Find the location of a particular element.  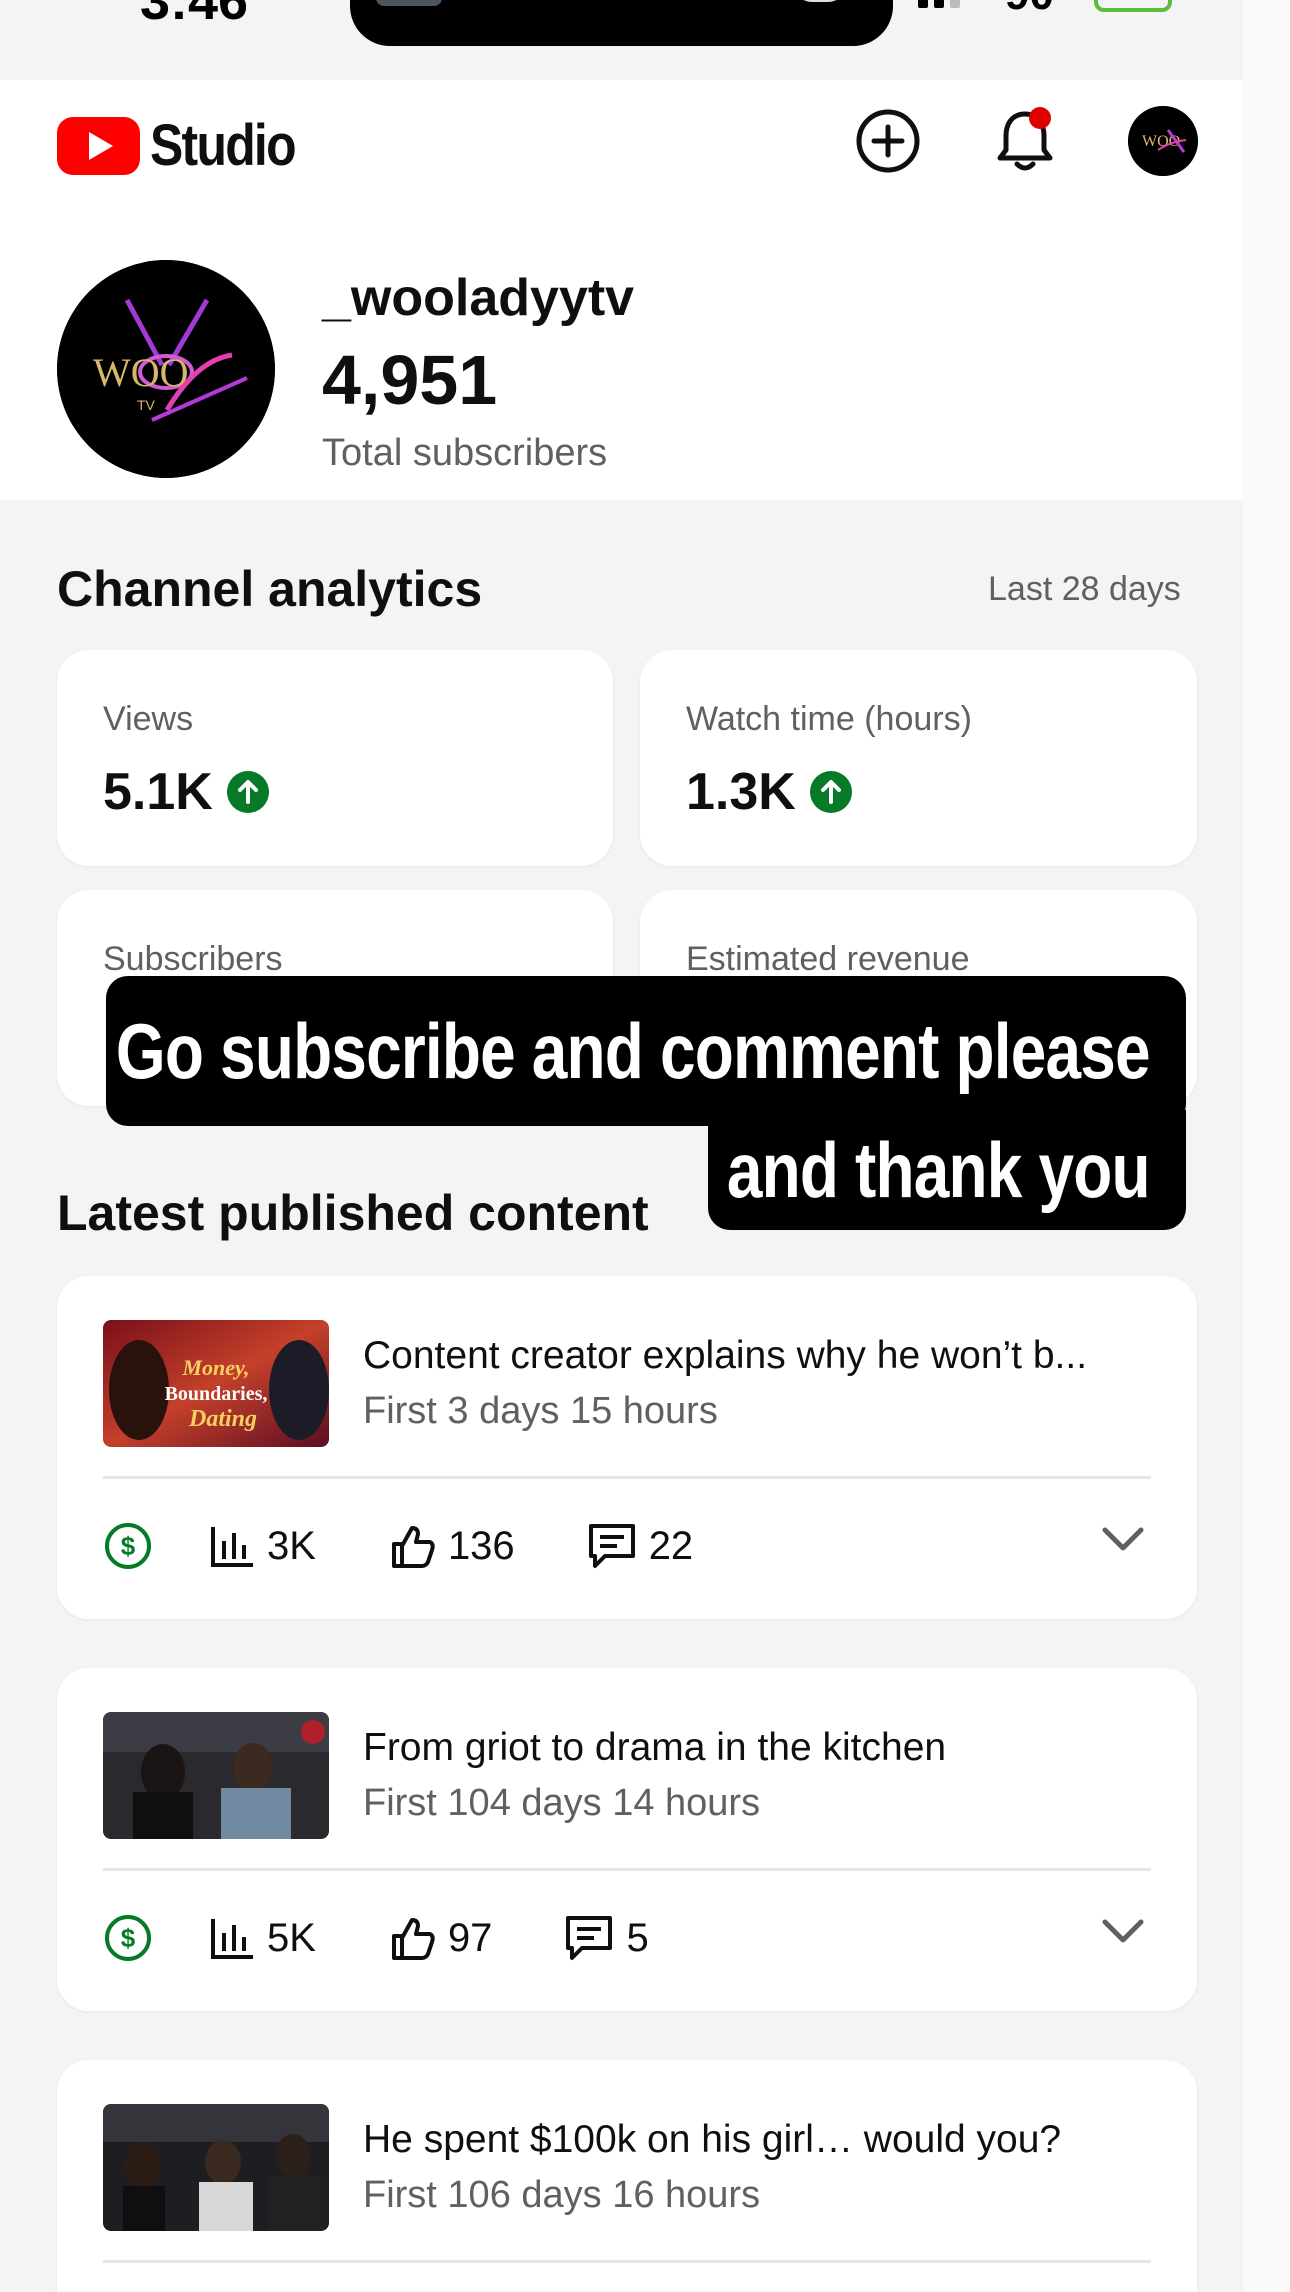

video-title: From griot to drama in the kitchen is located at coordinates (655, 1747).